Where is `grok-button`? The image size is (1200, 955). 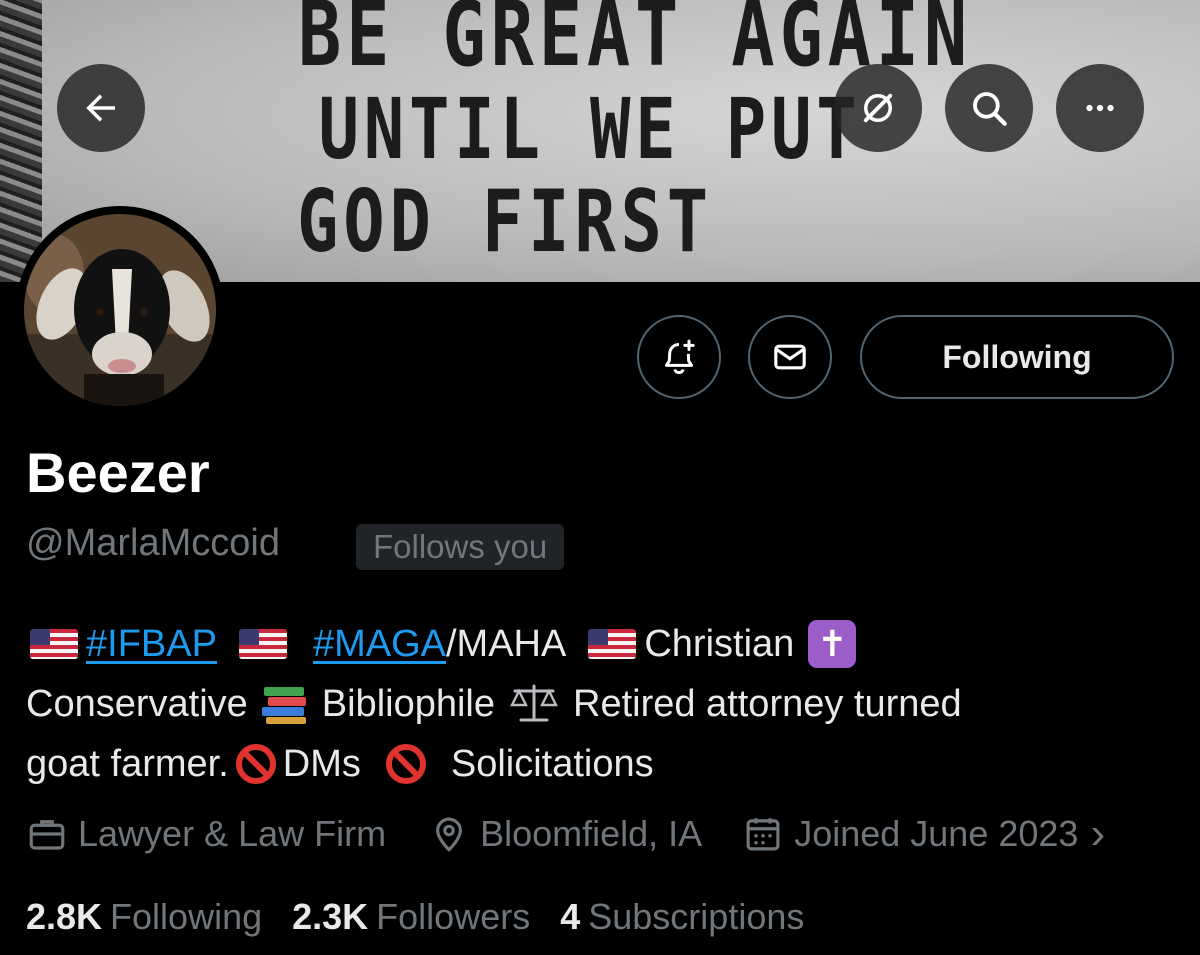 grok-button is located at coordinates (878, 108).